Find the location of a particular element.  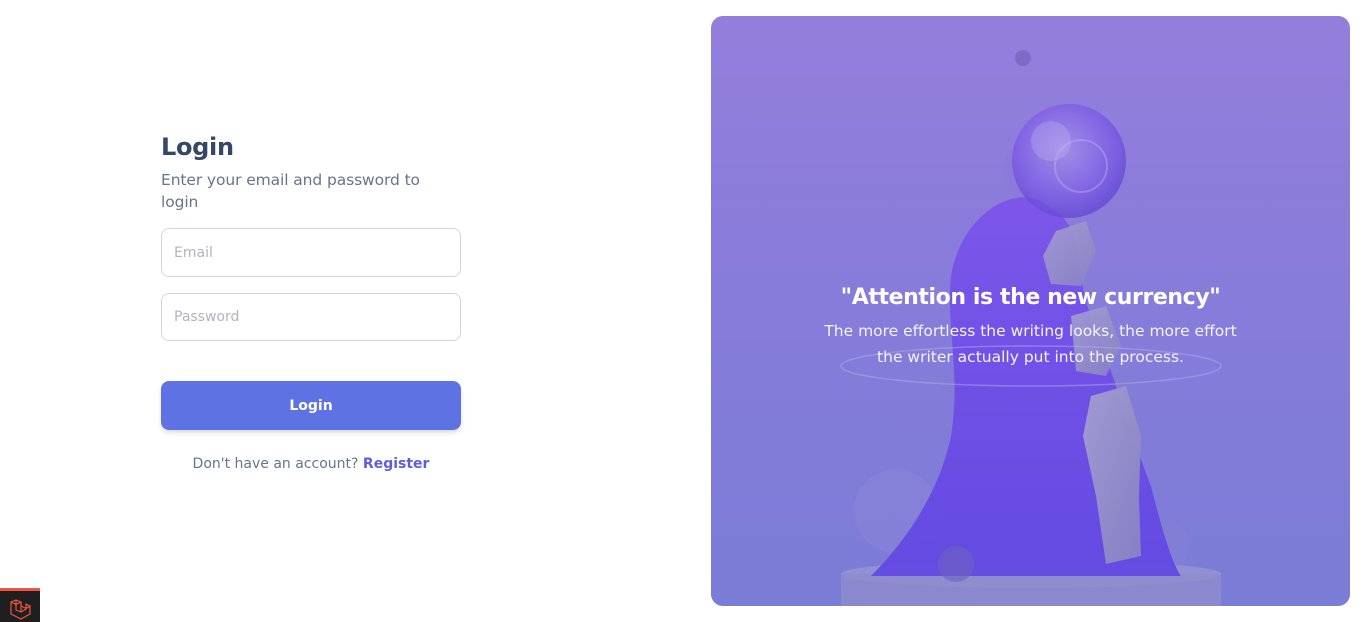

debug-toolbar-toggle is located at coordinates (20, 605).